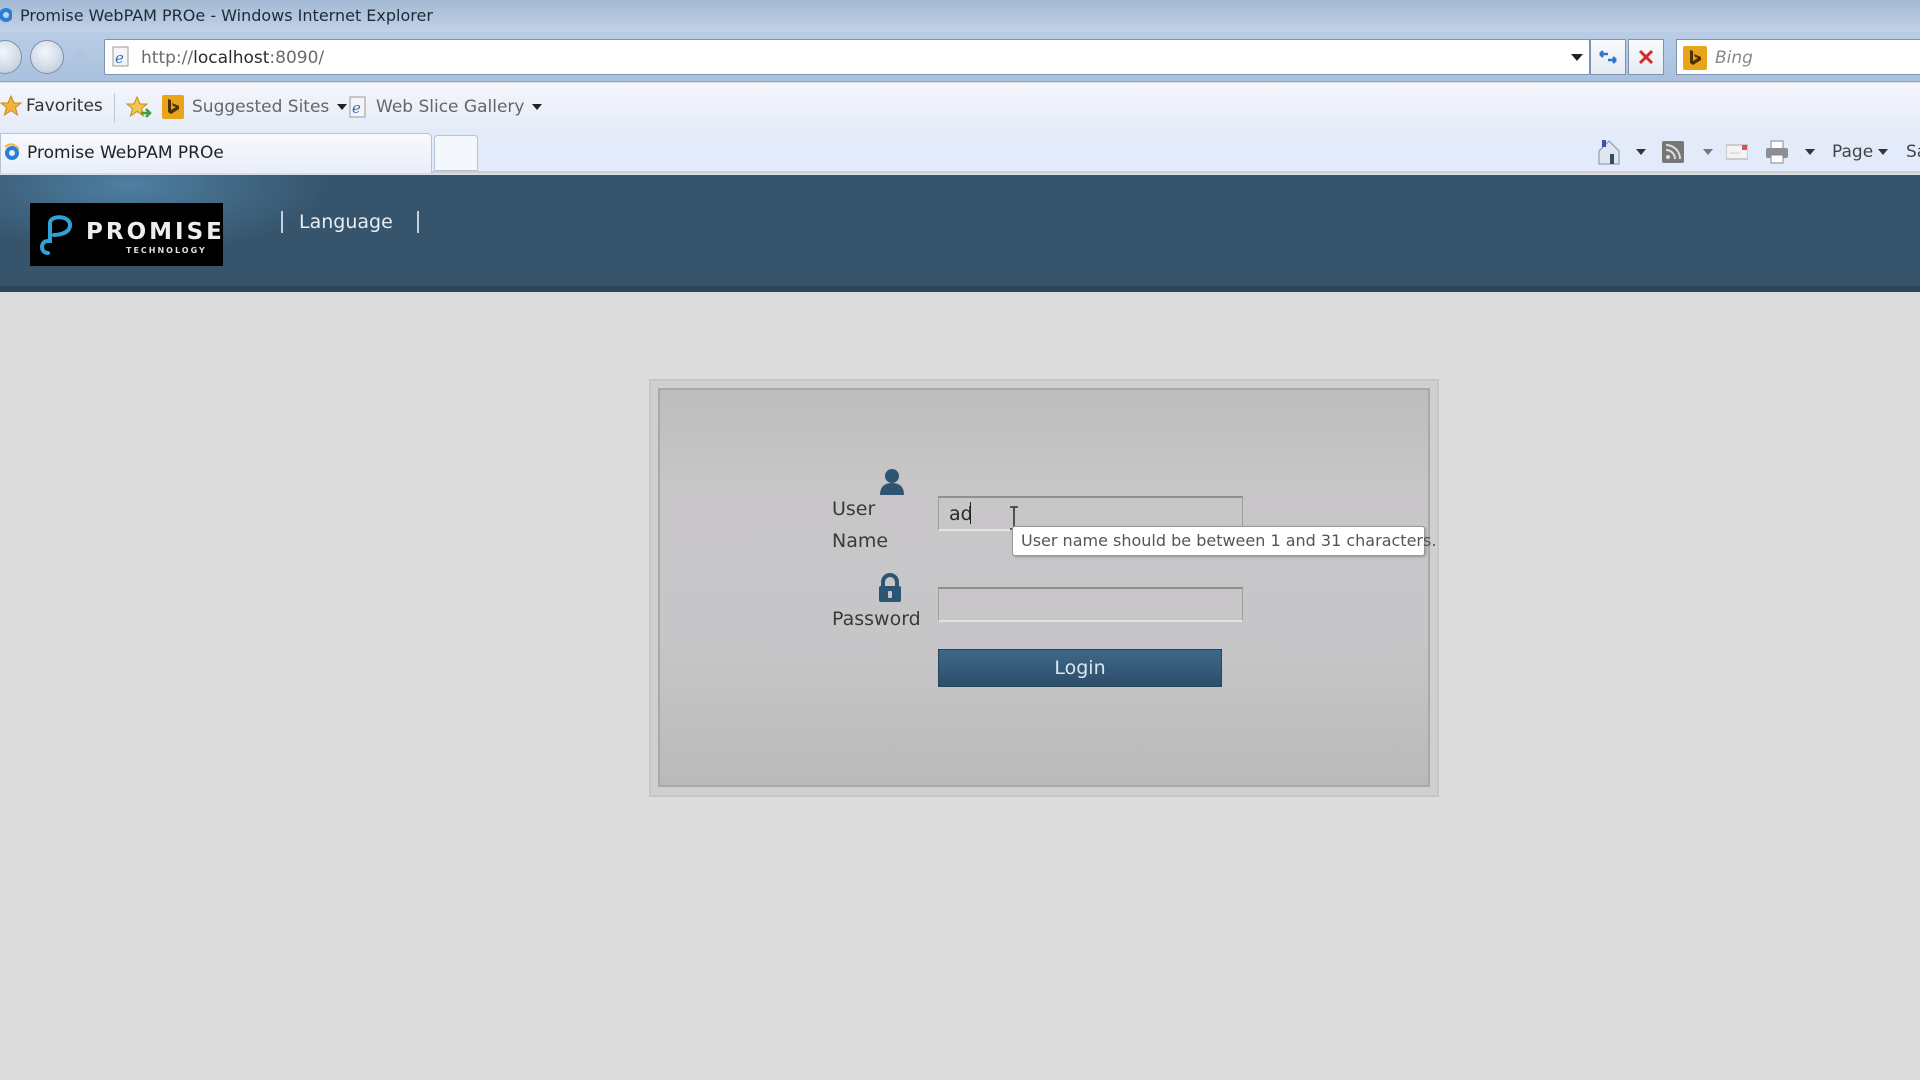 This screenshot has width=1920, height=1080. I want to click on print-button, so click(1777, 152).